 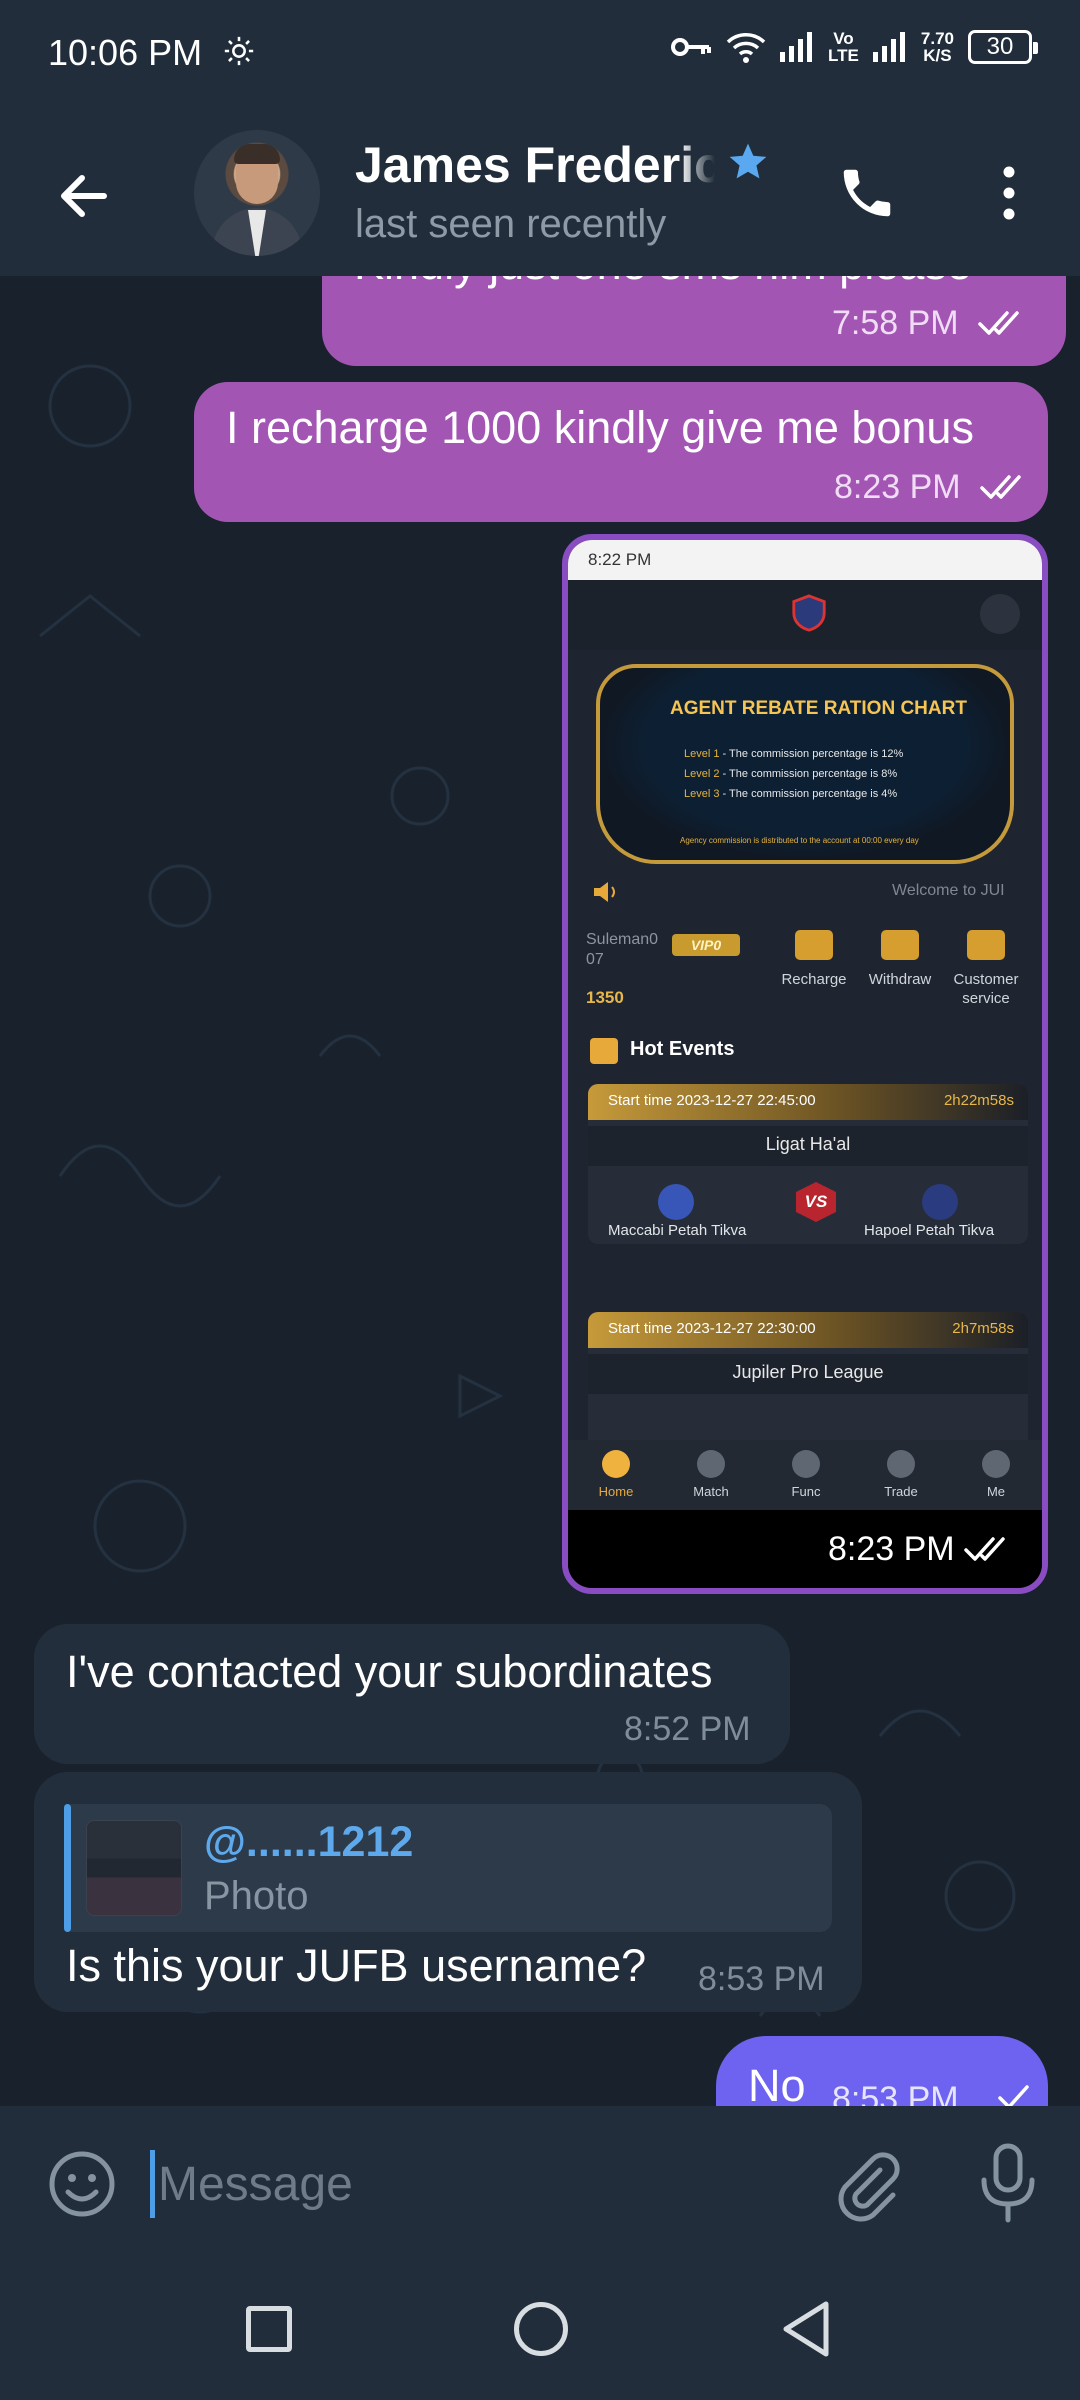 I want to click on signal-icon, so click(x=796, y=47).